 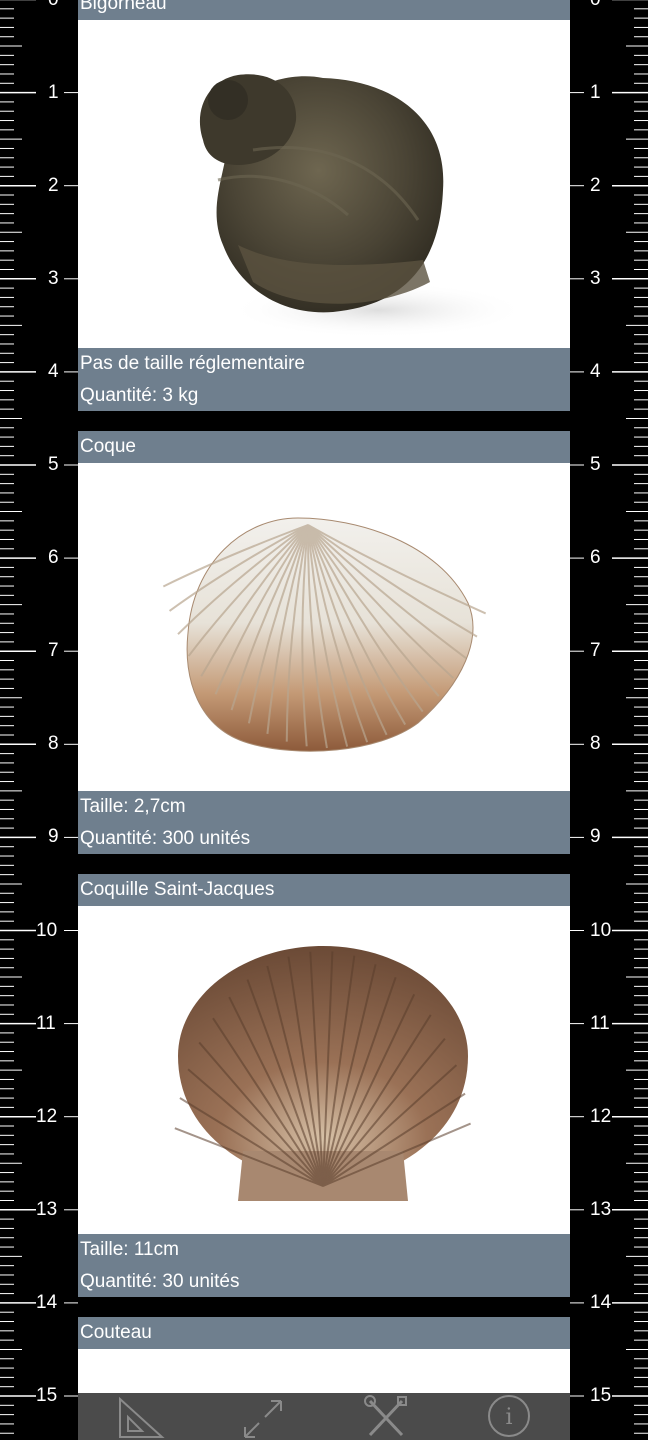 I want to click on item-info: Taille: 2,7cm Quantité: 300 unités, so click(x=324, y=822).